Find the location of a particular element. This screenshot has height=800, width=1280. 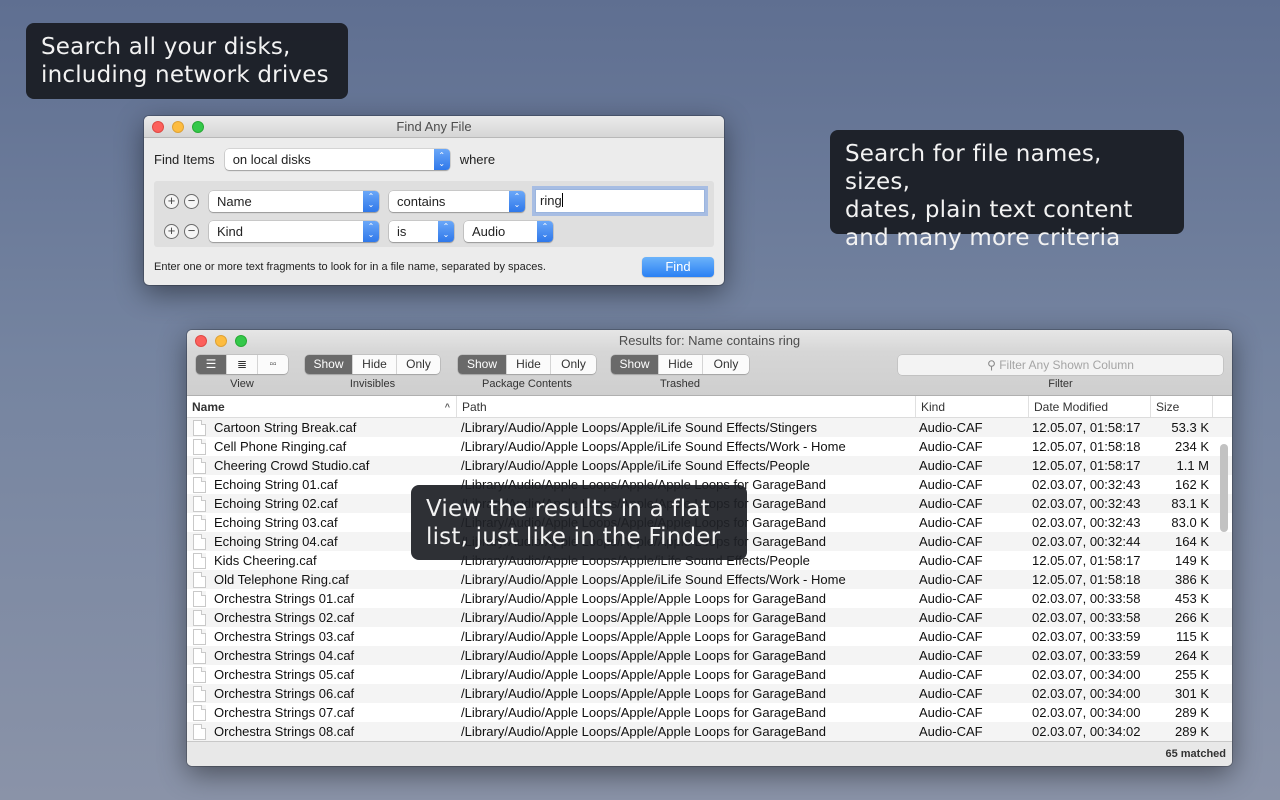

find-window-titlebar: Find Any File is located at coordinates (434, 127).